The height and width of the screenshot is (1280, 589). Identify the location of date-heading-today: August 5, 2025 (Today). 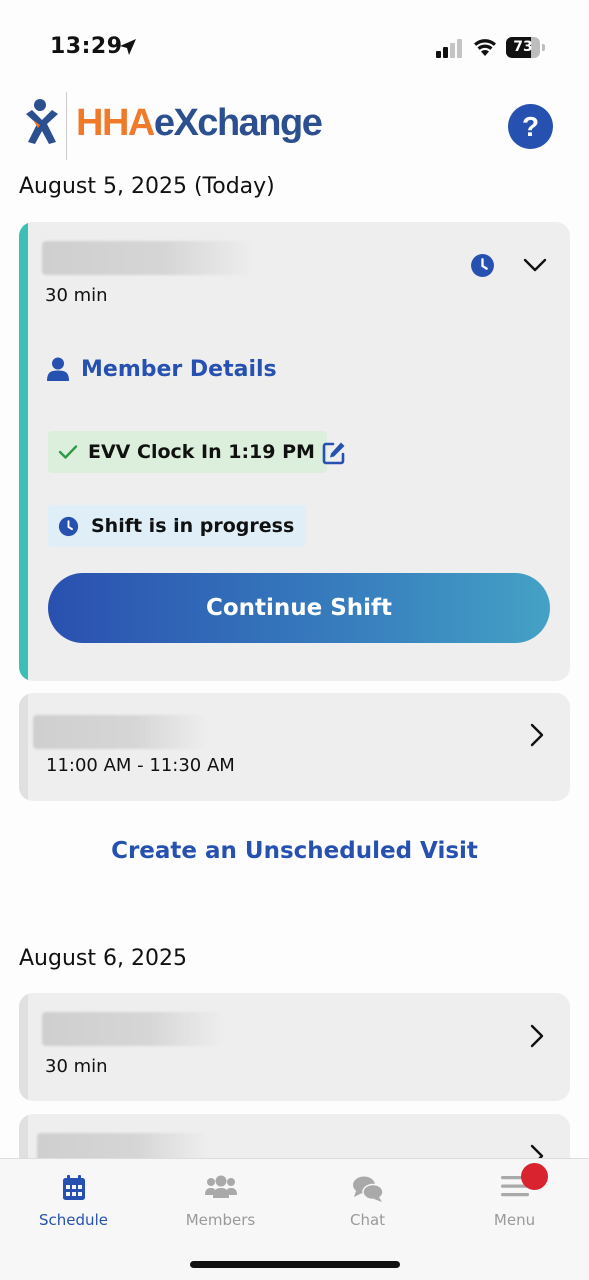
(147, 186).